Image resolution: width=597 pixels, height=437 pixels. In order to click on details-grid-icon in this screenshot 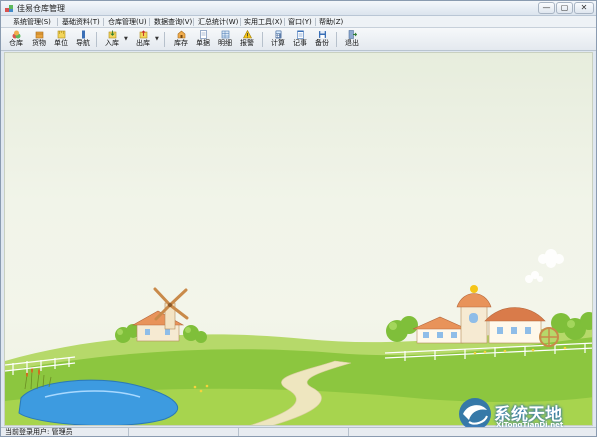, I will do `click(225, 34)`.